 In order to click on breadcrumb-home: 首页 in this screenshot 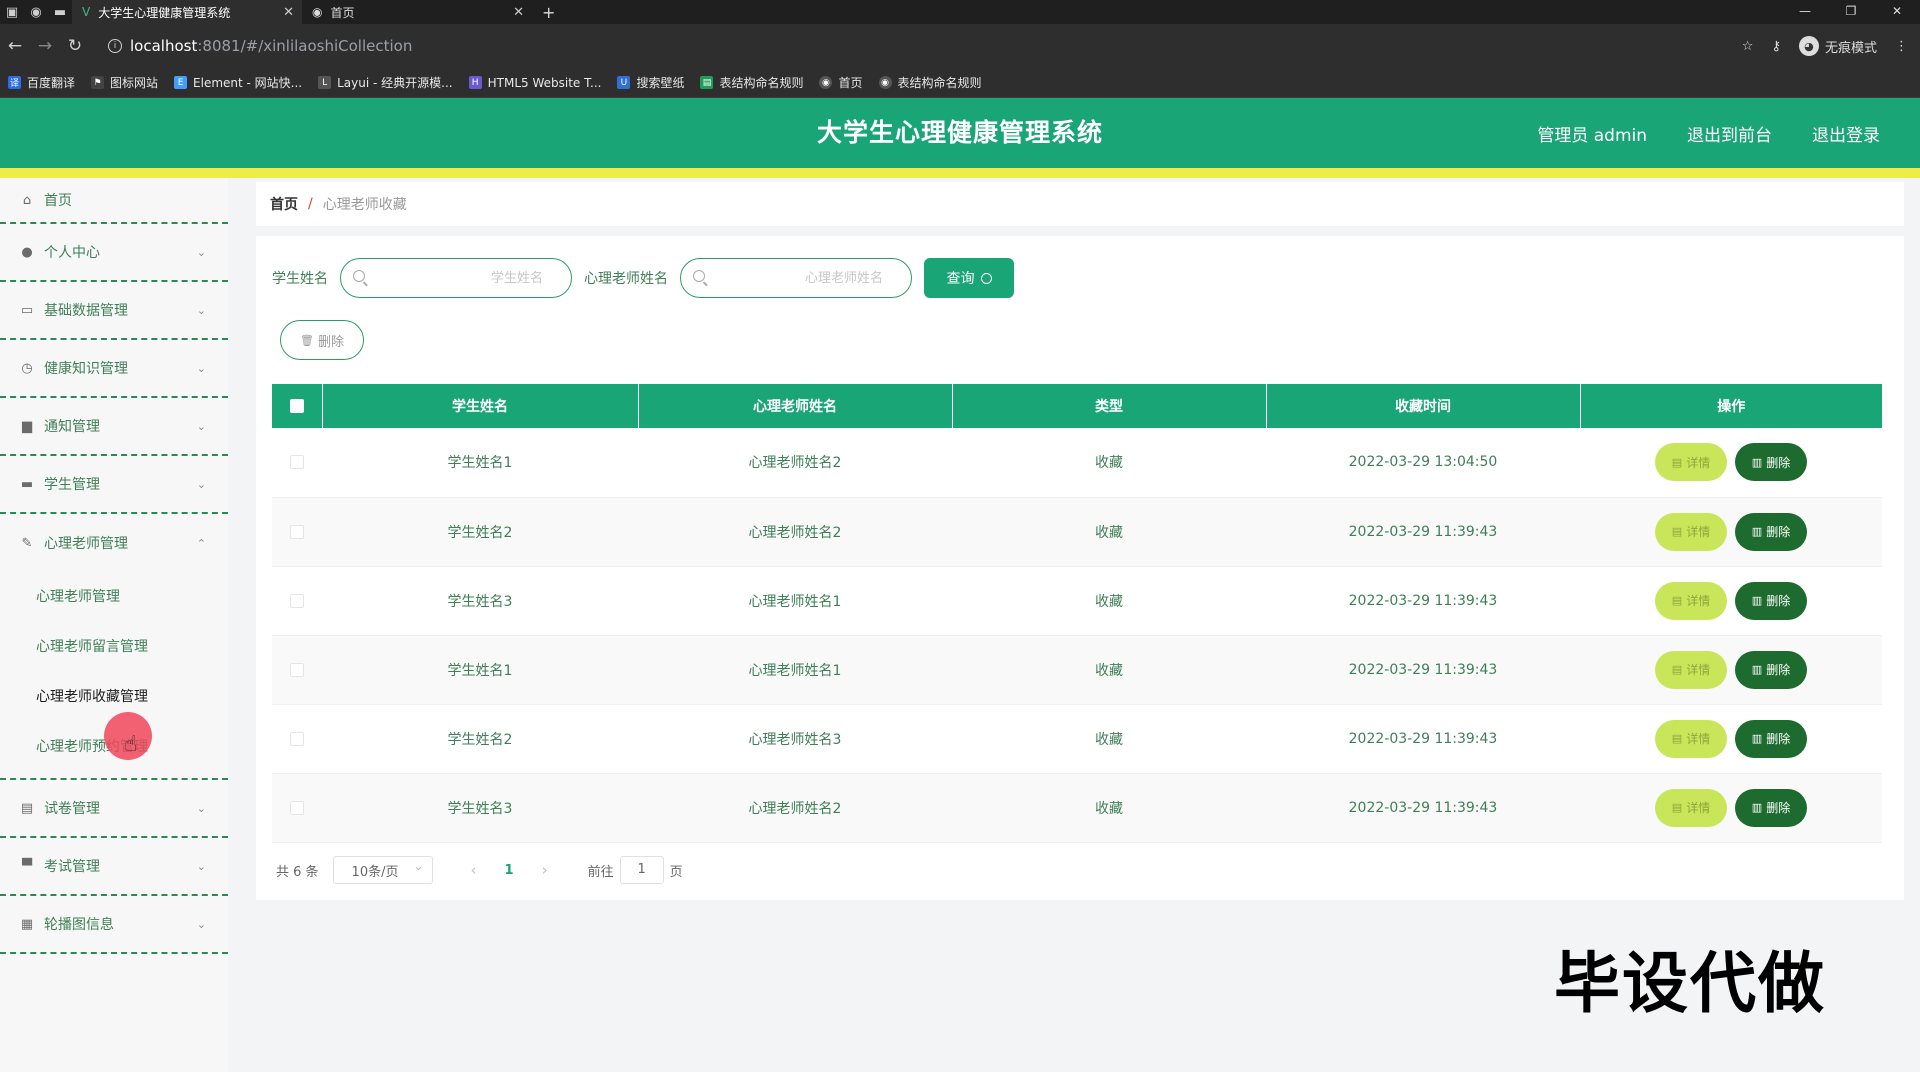, I will do `click(284, 204)`.